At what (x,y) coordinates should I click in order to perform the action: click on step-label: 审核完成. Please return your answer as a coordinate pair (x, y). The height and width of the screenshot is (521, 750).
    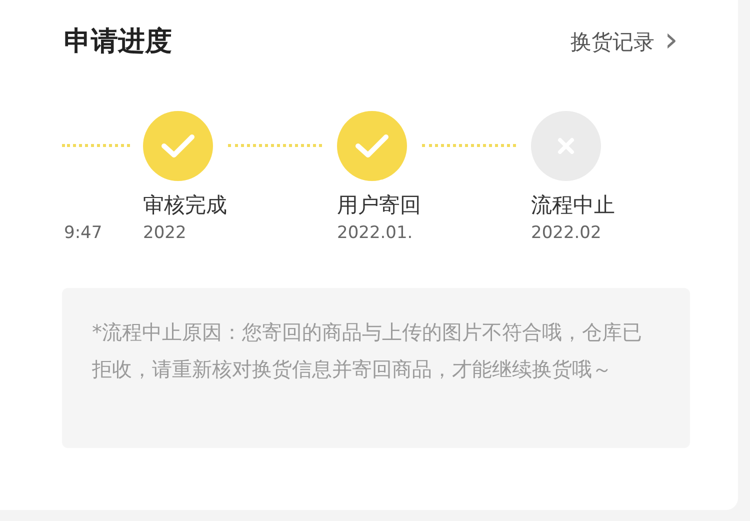
    Looking at the image, I should click on (185, 205).